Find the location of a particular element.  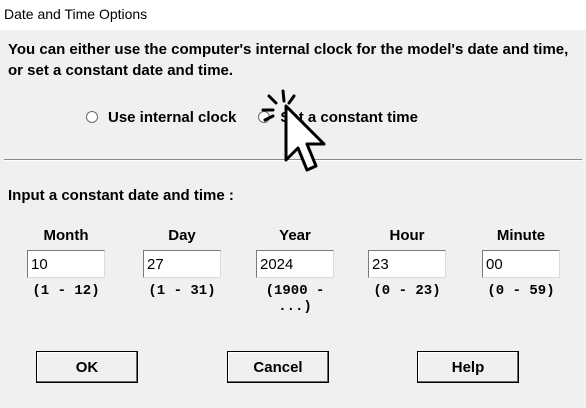

separator is located at coordinates (293, 160).